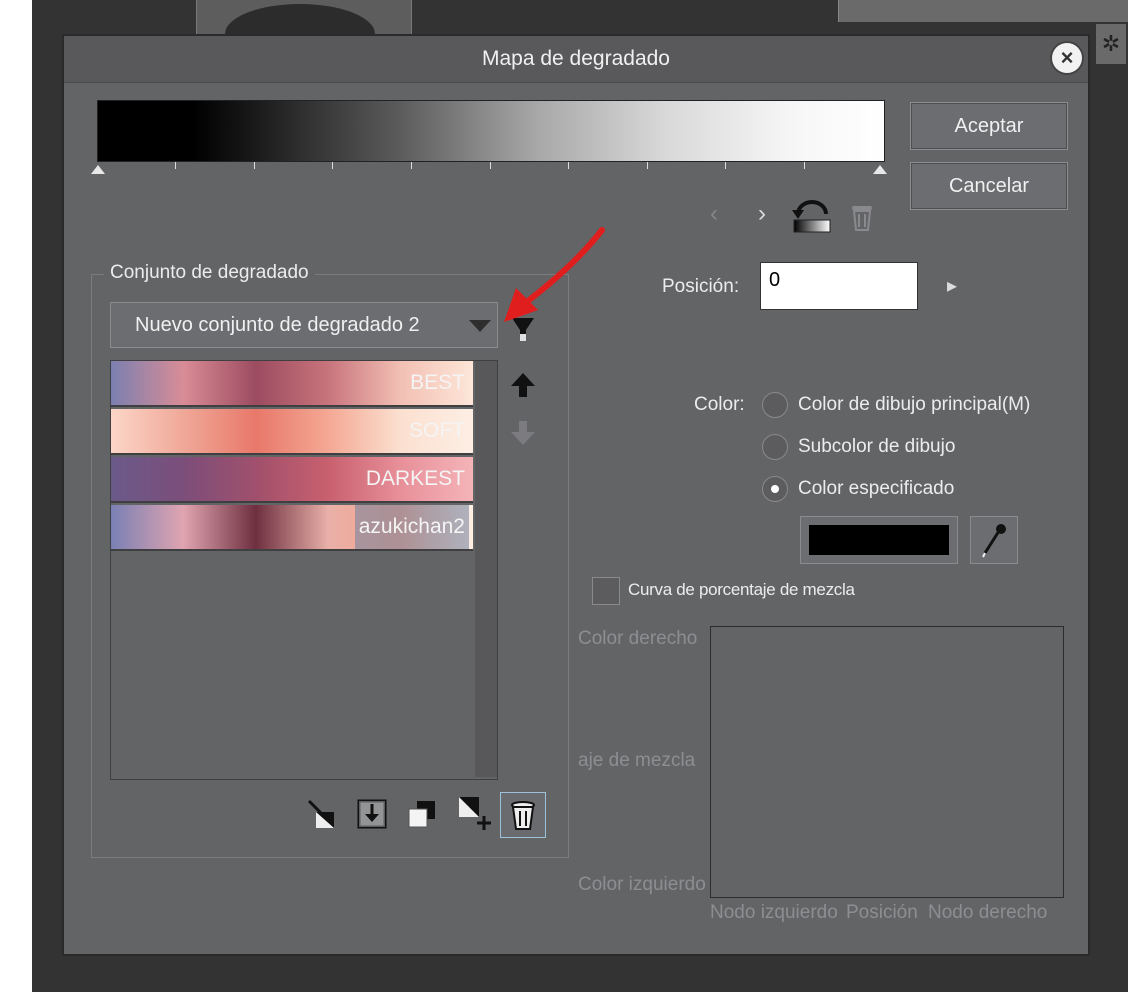 This screenshot has height=992, width=1128. I want to click on dialog-title: Mapa de degradado, so click(576, 59).